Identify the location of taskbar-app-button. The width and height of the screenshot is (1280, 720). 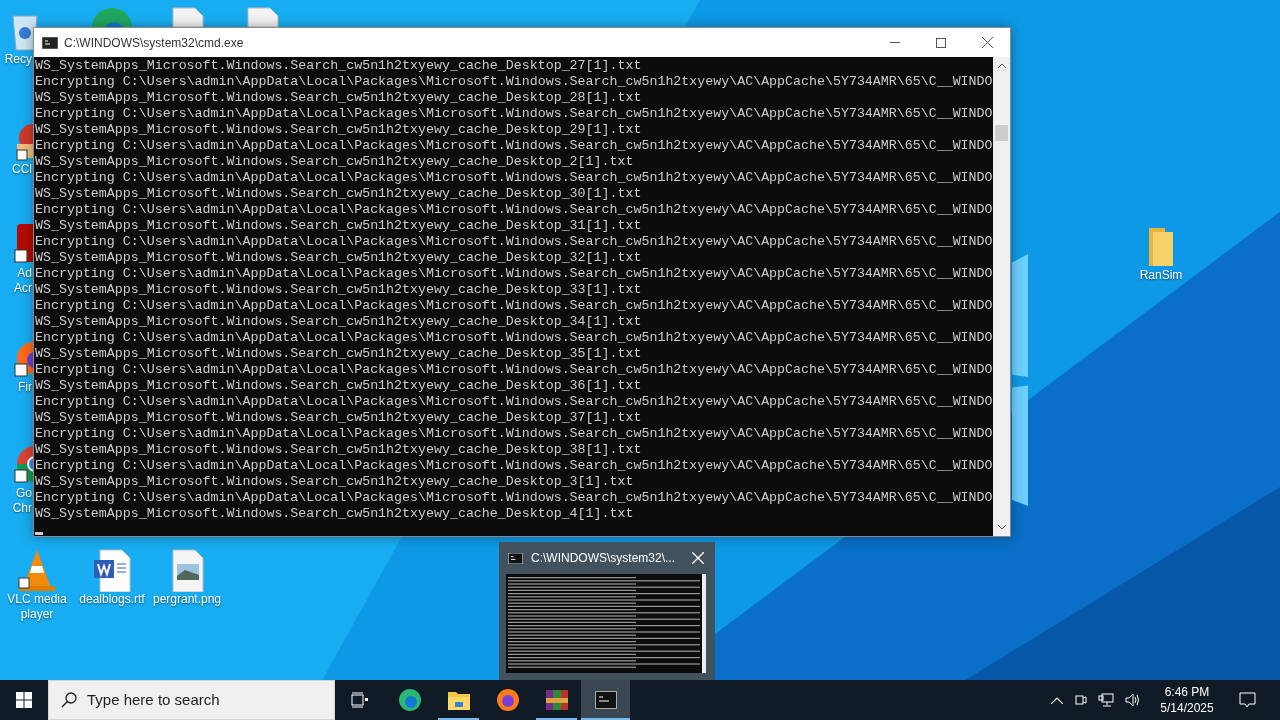
(605, 700).